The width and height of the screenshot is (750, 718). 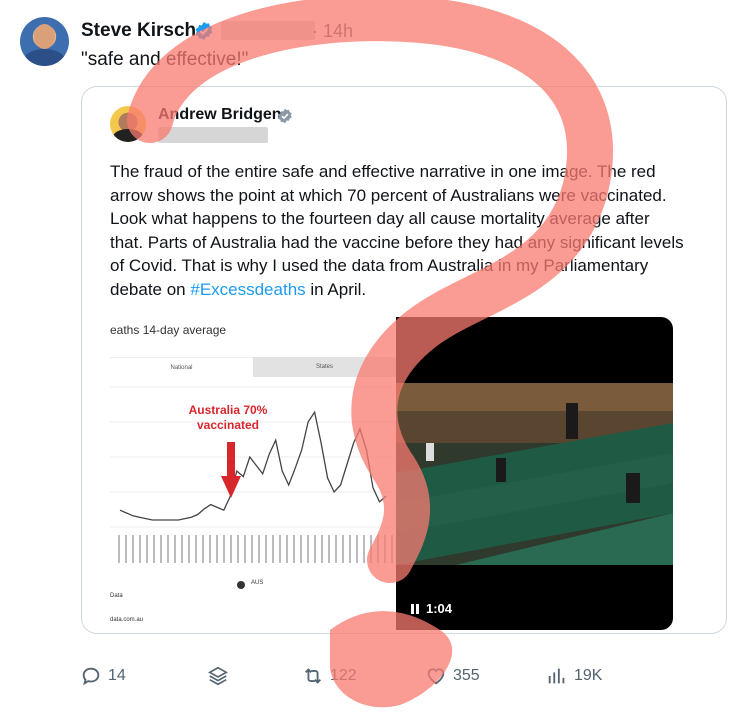 I want to click on retweet-icon, so click(x=313, y=676).